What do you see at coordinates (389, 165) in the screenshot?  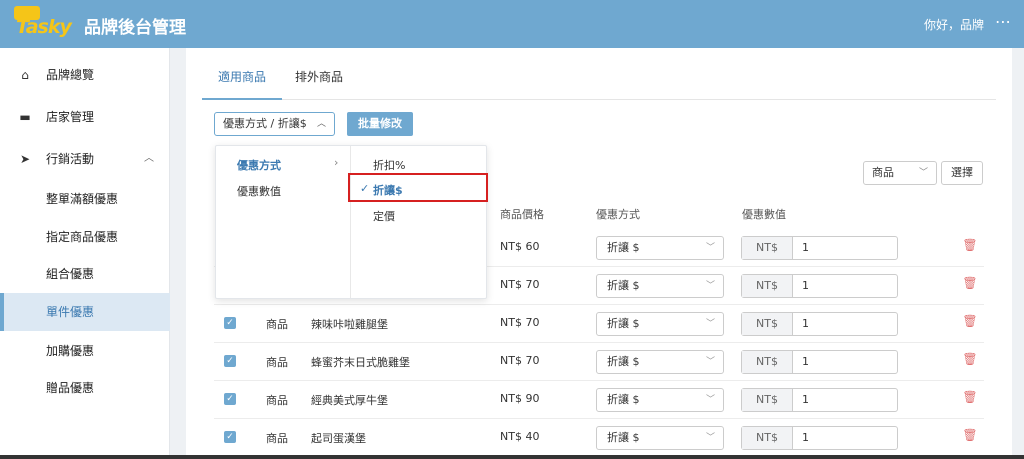 I see `cascader-option-percent-off: 折扣%` at bounding box center [389, 165].